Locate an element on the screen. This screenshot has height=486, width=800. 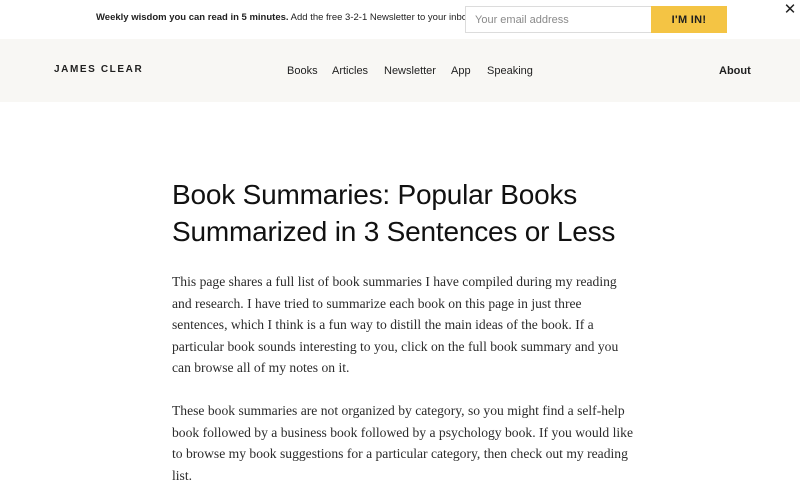
nav-item-books: Books is located at coordinates (302, 71).